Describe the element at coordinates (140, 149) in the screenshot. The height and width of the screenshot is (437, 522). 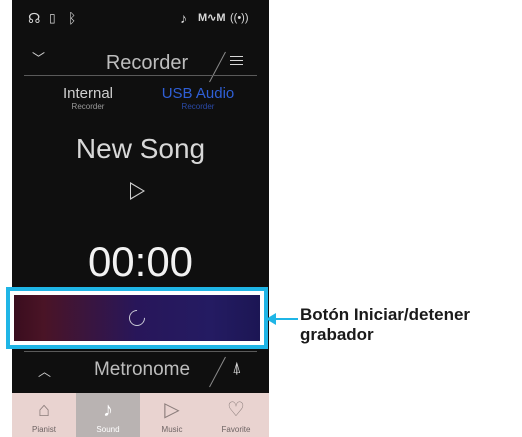
I see `song-name: New Song` at that location.